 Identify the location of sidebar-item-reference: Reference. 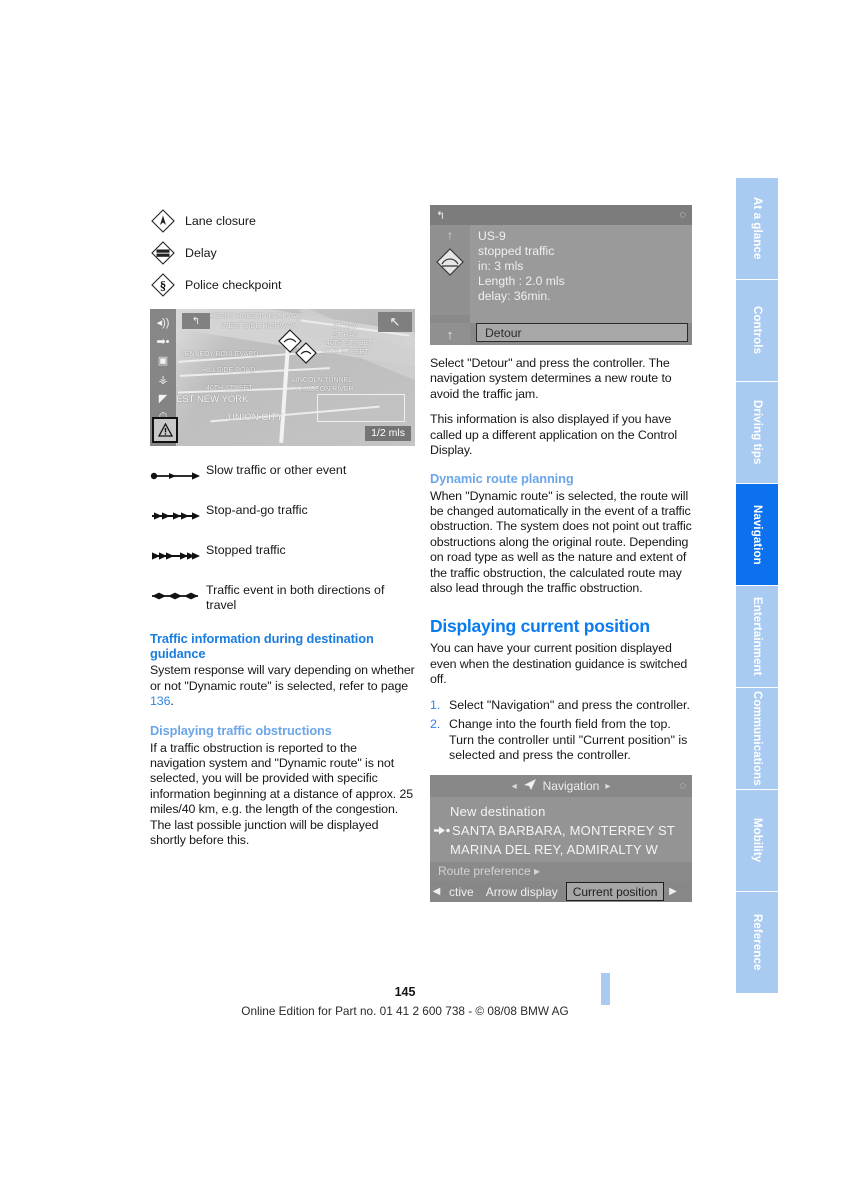
(757, 942).